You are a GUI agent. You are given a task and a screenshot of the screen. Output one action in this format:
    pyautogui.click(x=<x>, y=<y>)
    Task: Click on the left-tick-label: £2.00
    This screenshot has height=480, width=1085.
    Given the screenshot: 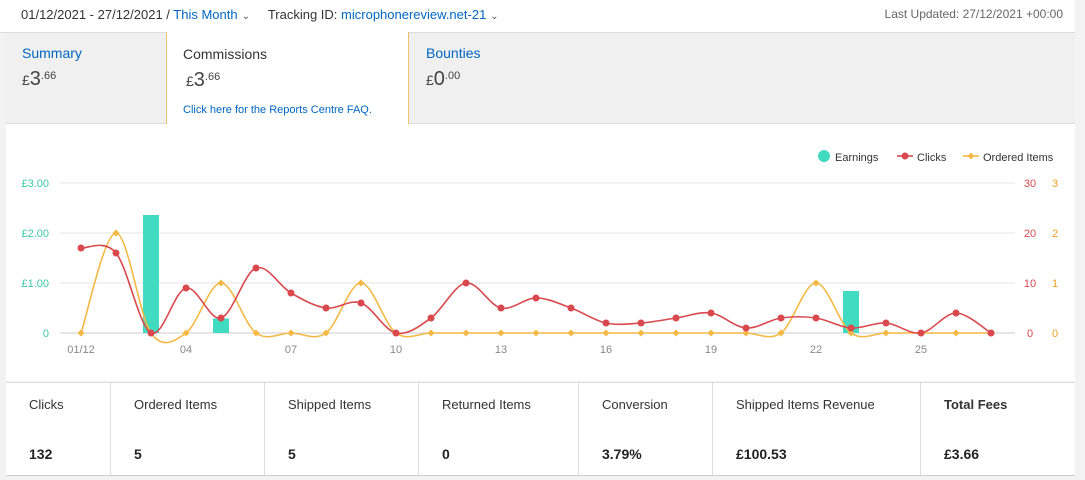 What is the action you would take?
    pyautogui.click(x=35, y=234)
    